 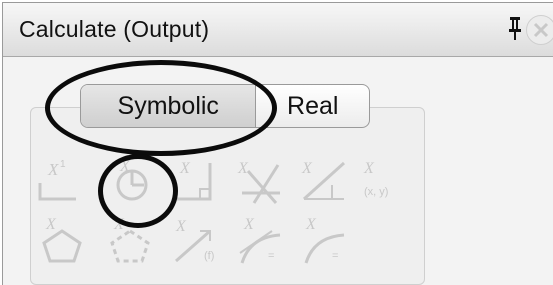 I want to click on curve-point-icon: X =, so click(x=326, y=239).